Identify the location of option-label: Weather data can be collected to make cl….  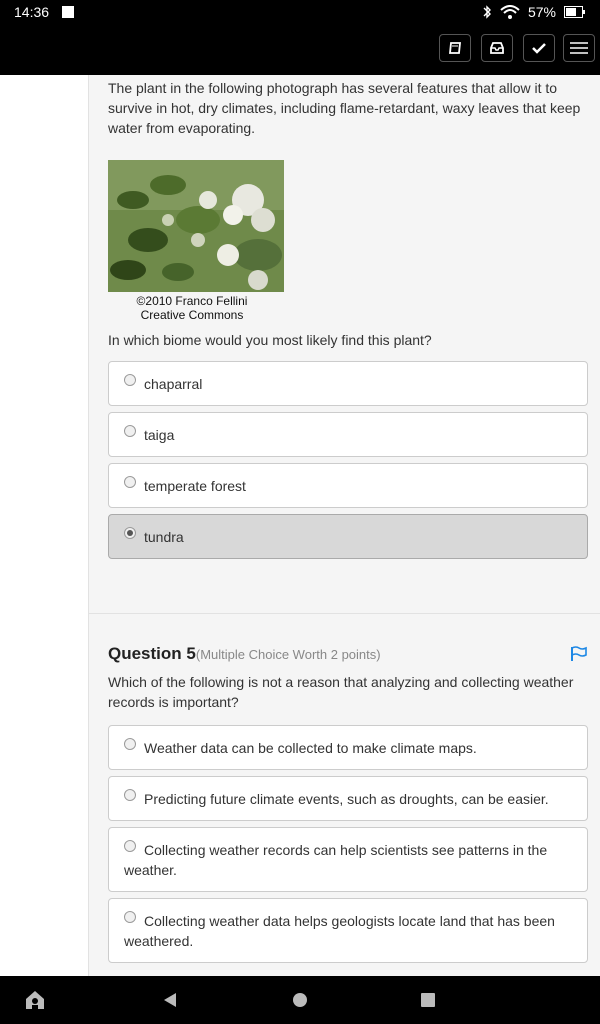
(310, 748).